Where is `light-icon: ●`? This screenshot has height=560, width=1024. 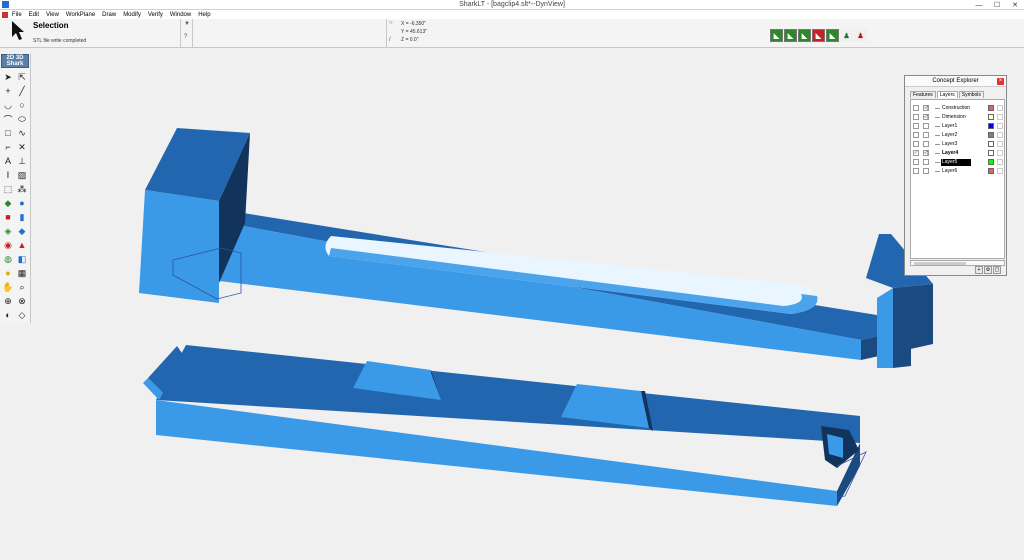
light-icon: ● is located at coordinates (8, 273).